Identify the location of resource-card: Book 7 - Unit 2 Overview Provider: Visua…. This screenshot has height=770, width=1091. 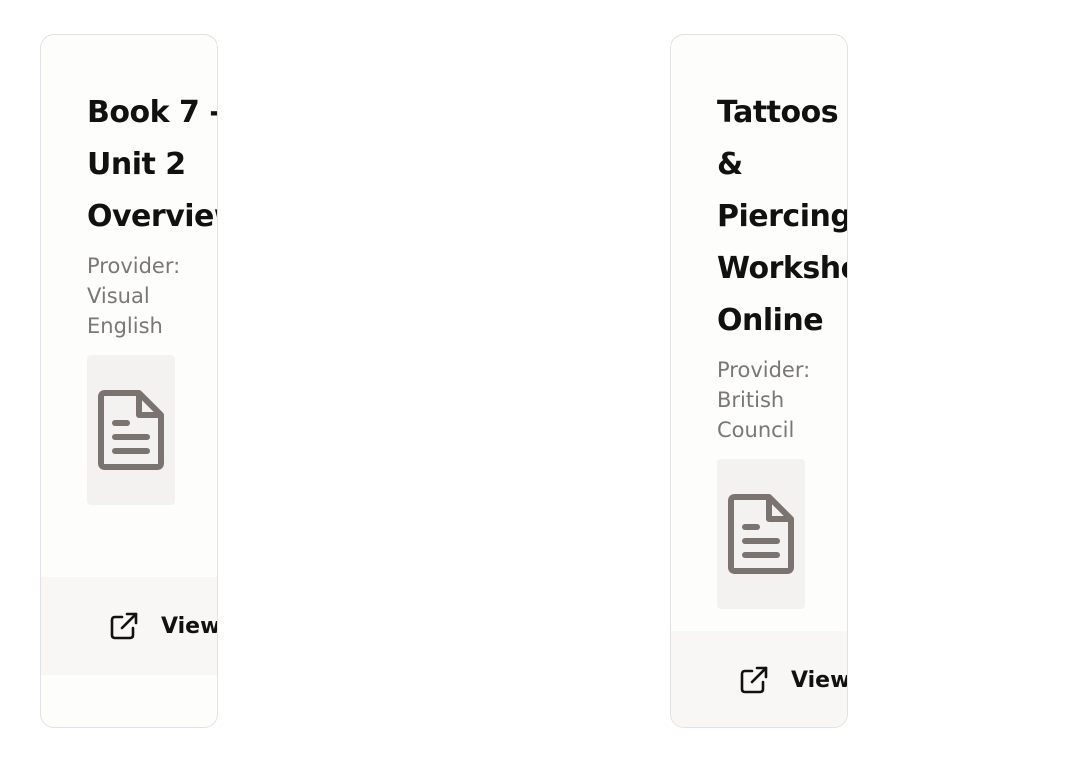
(129, 381).